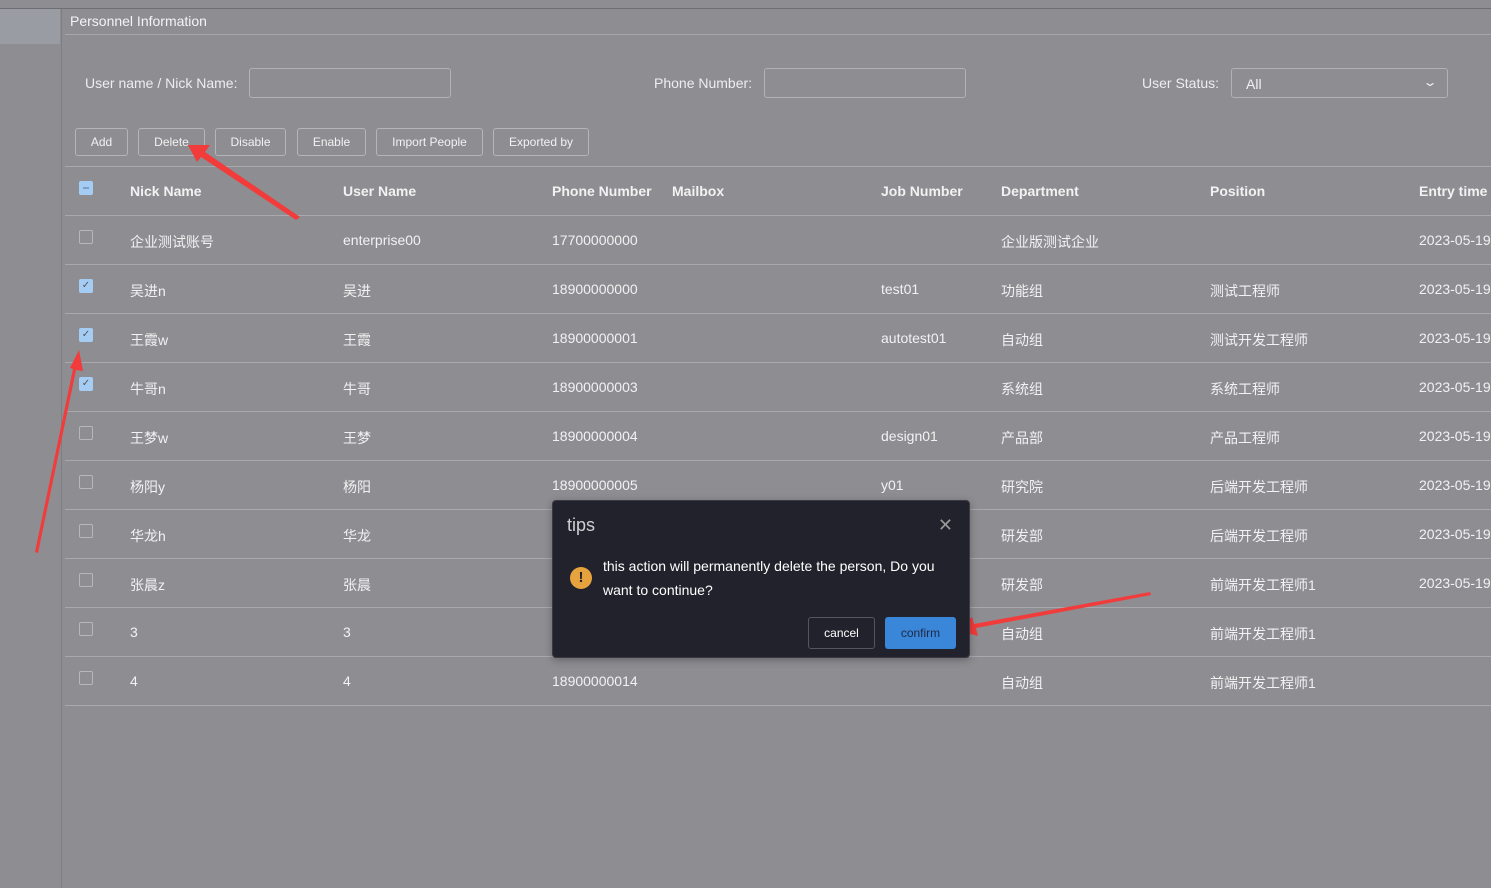 This screenshot has height=888, width=1491. I want to click on table-cell: 华龙h, so click(148, 536).